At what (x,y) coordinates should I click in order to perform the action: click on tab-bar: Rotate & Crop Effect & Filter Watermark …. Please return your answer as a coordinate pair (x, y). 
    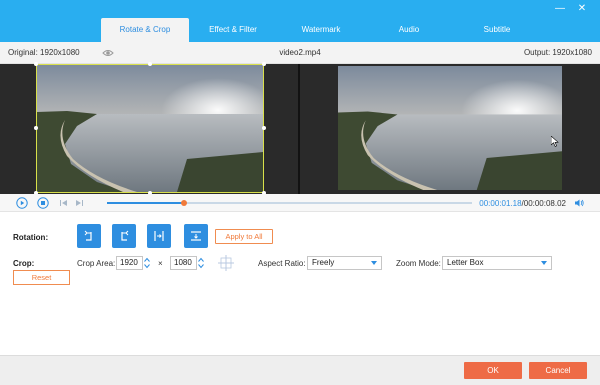
    Looking at the image, I should click on (321, 30).